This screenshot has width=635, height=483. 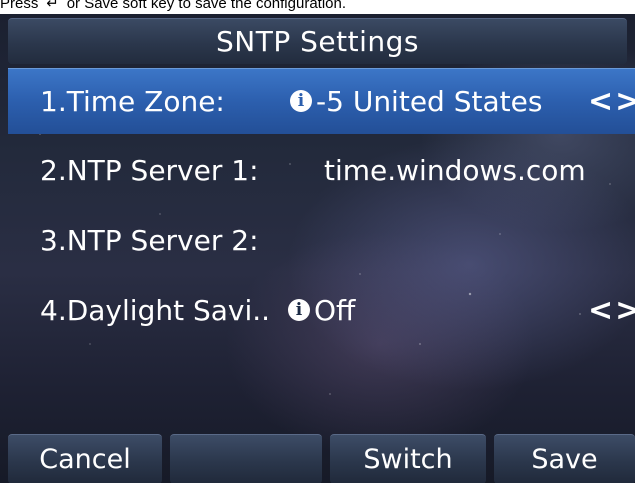 I want to click on title-bar: SNTP Settings, so click(x=317, y=41).